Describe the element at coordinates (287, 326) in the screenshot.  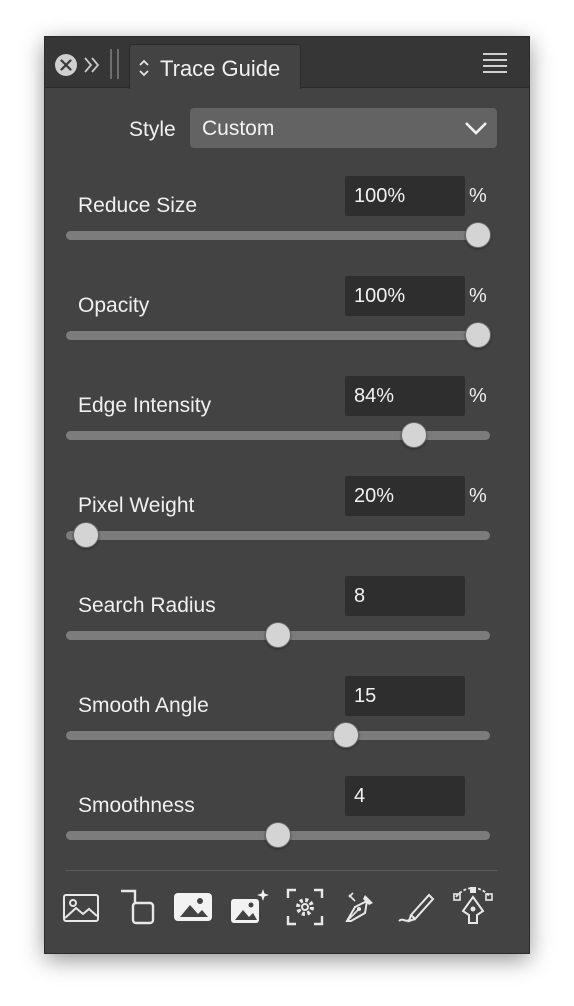
I see `control-opacity: Opacity 100% %` at that location.